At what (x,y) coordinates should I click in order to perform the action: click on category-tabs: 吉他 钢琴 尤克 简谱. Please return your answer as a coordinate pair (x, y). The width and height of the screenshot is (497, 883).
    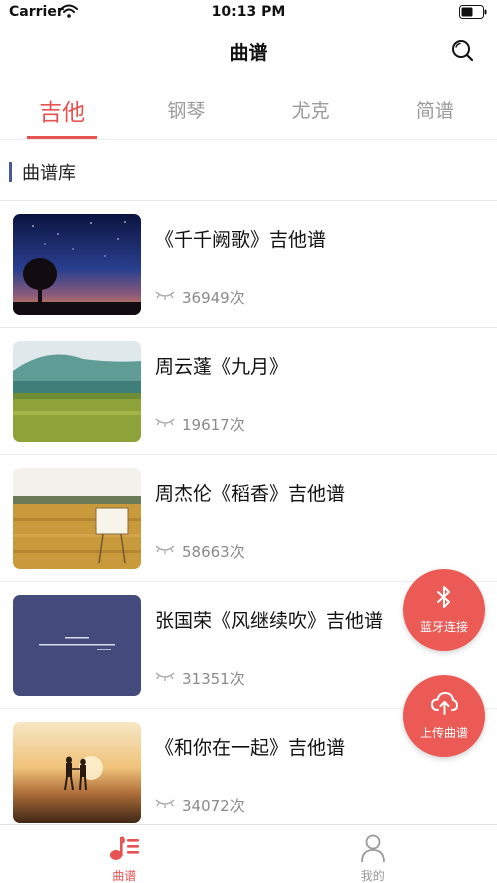
    Looking at the image, I should click on (248, 110).